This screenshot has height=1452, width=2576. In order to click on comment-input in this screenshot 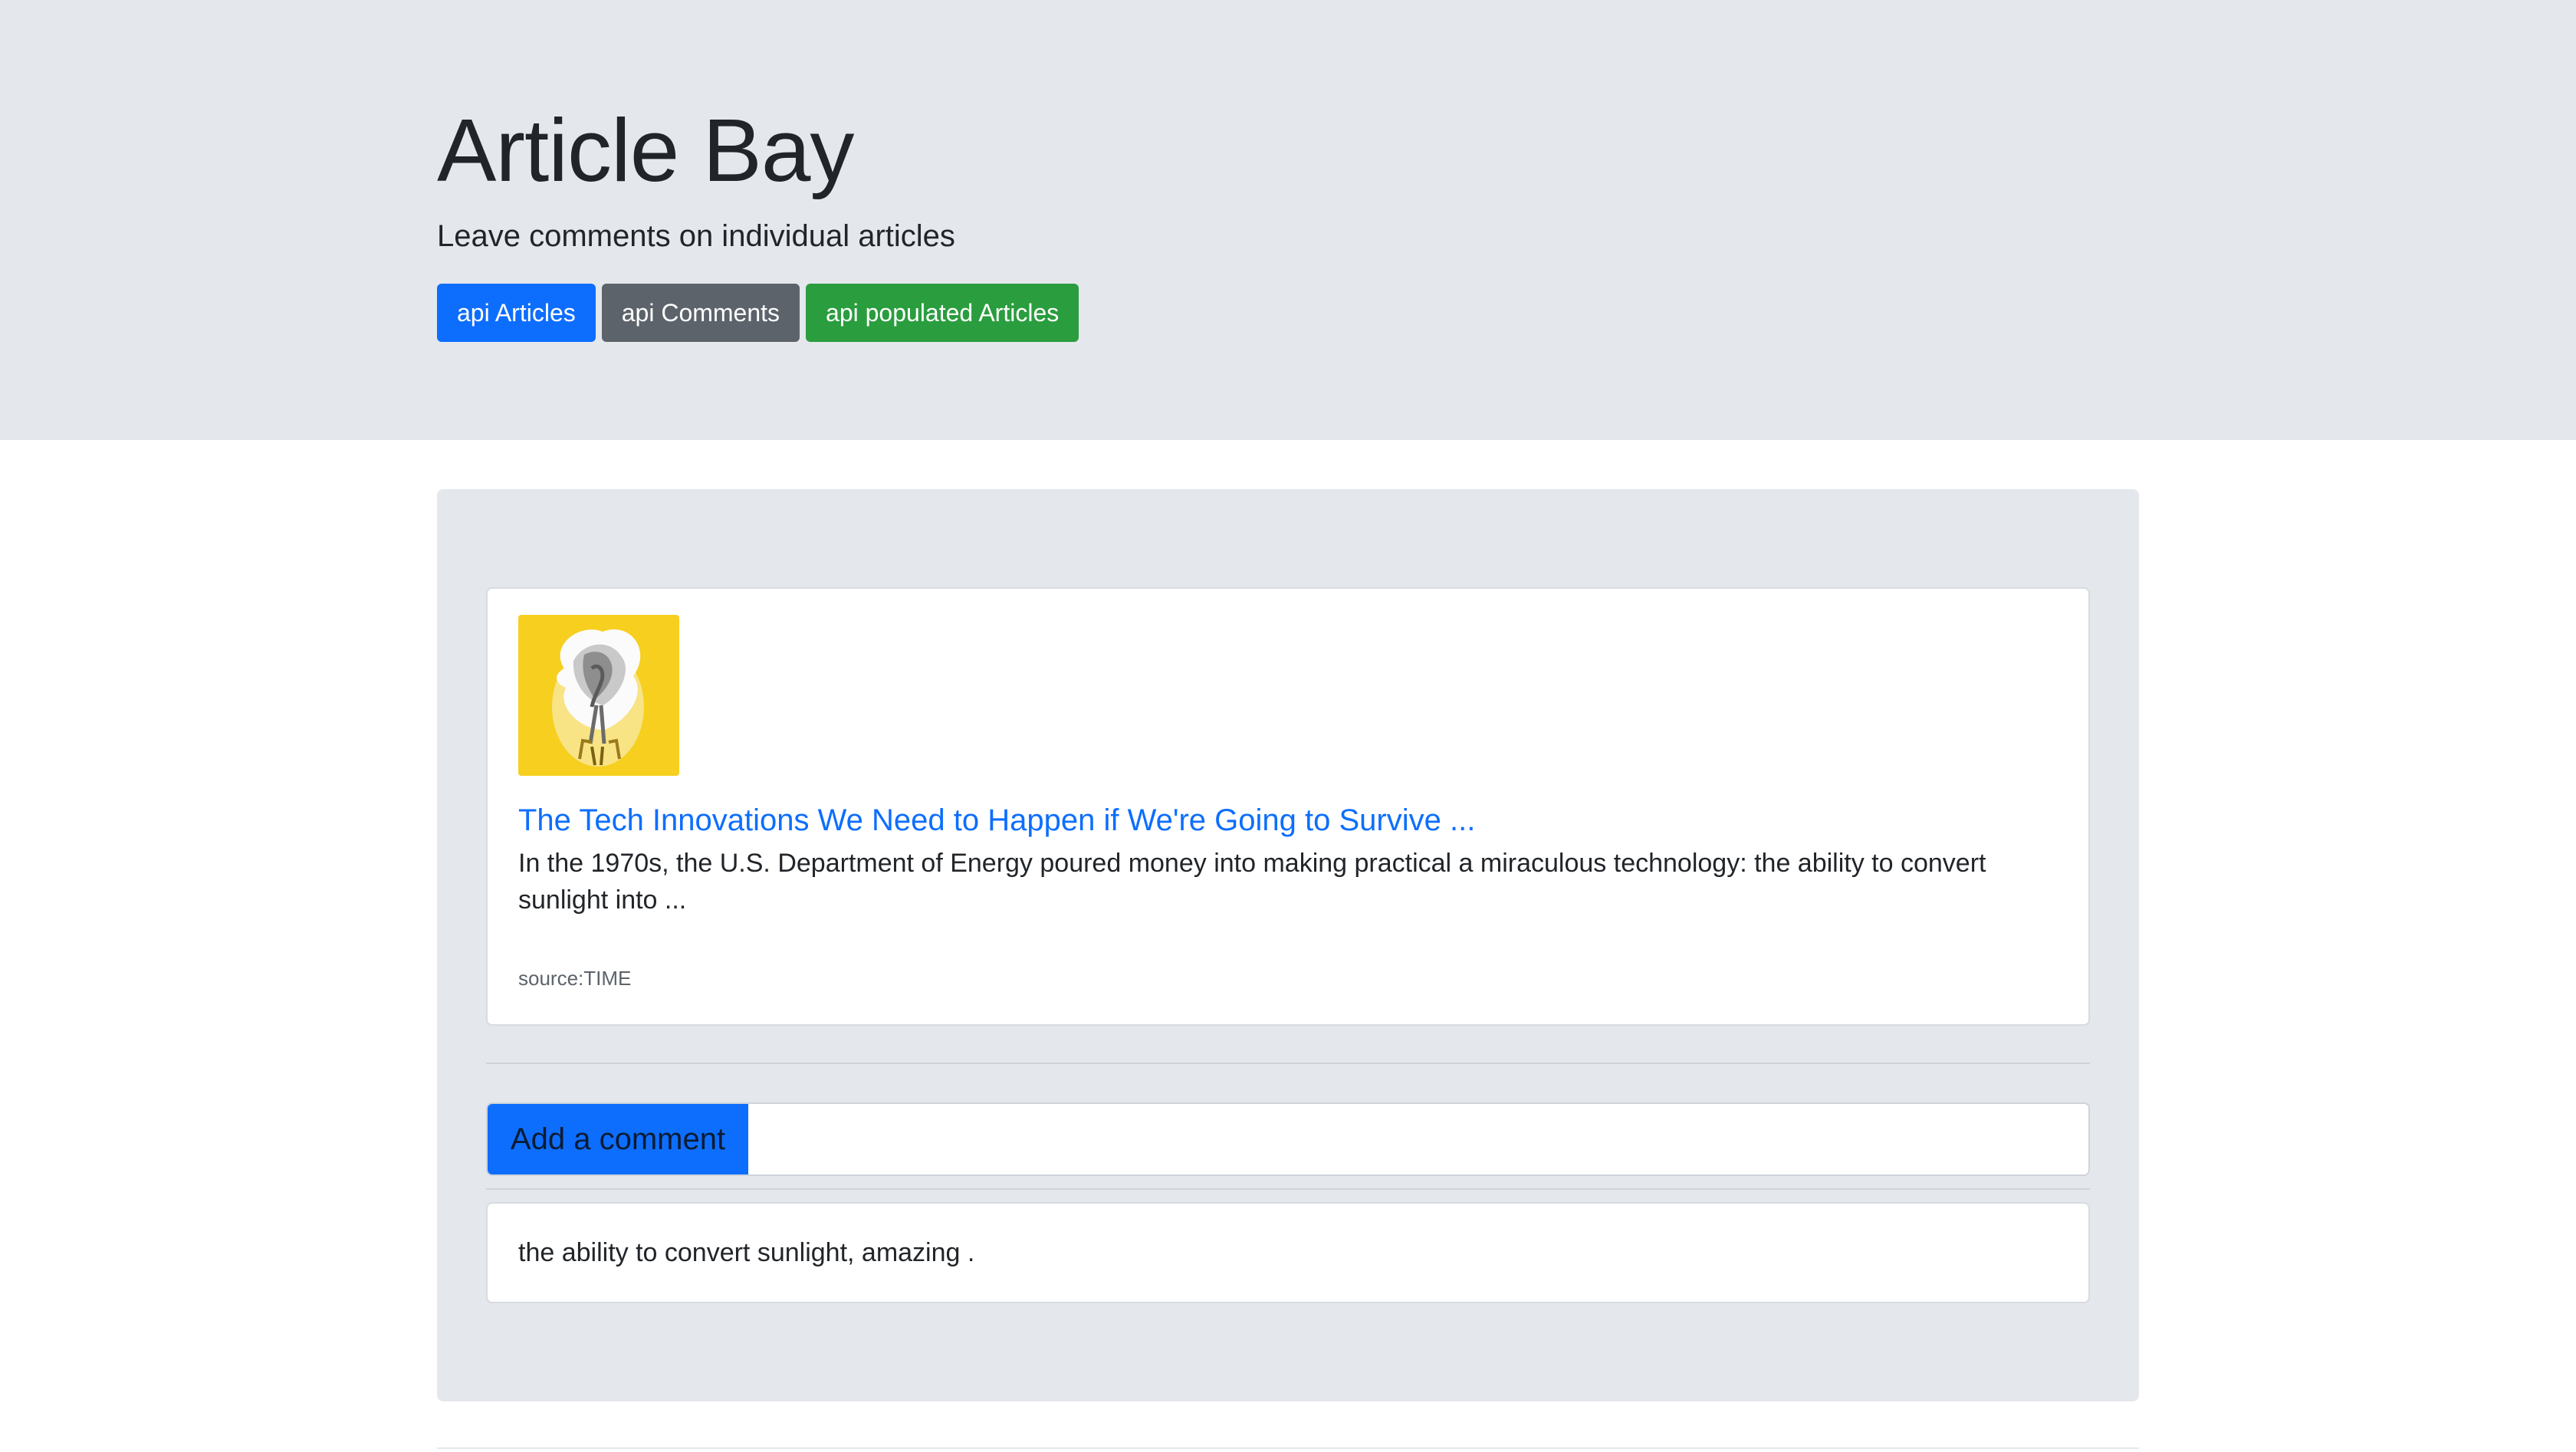, I will do `click(1418, 1139)`.